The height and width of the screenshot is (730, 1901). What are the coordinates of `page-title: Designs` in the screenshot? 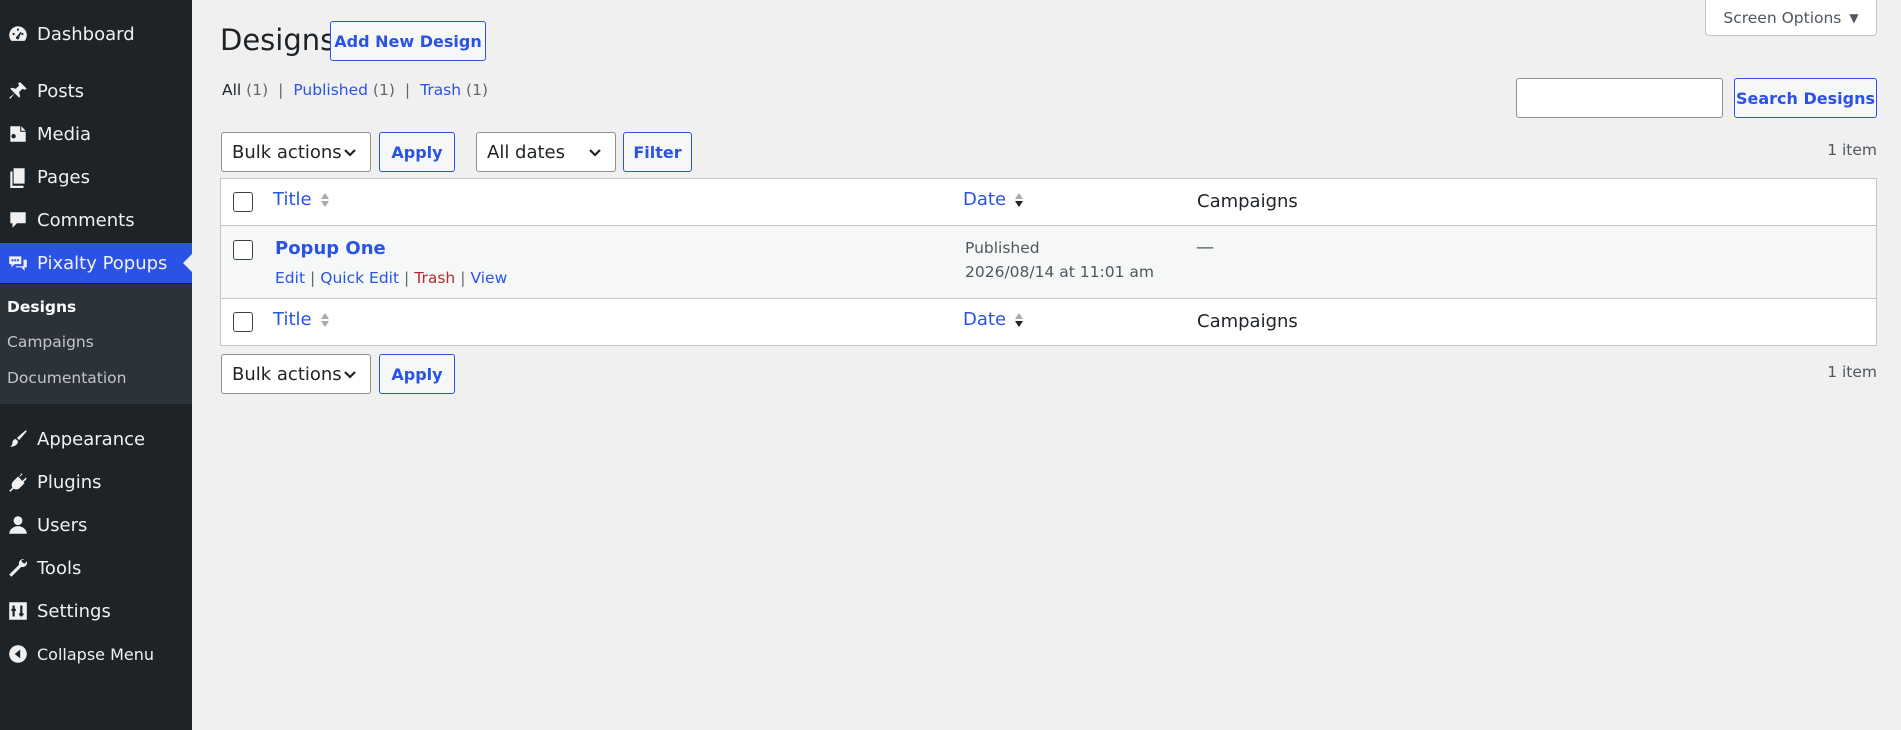 It's located at (278, 40).